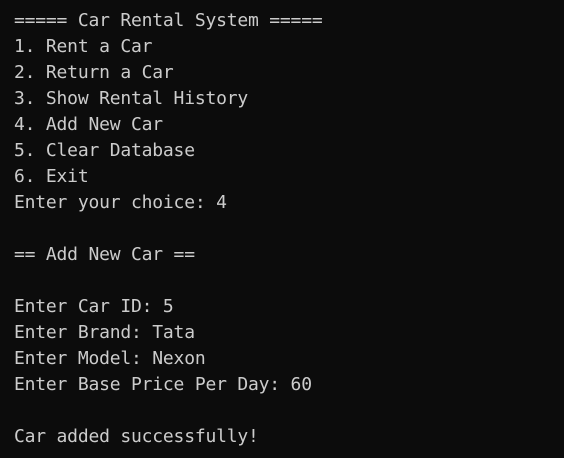  I want to click on base-price-prompt: Enter Base Price Per Day: 60, so click(163, 384).